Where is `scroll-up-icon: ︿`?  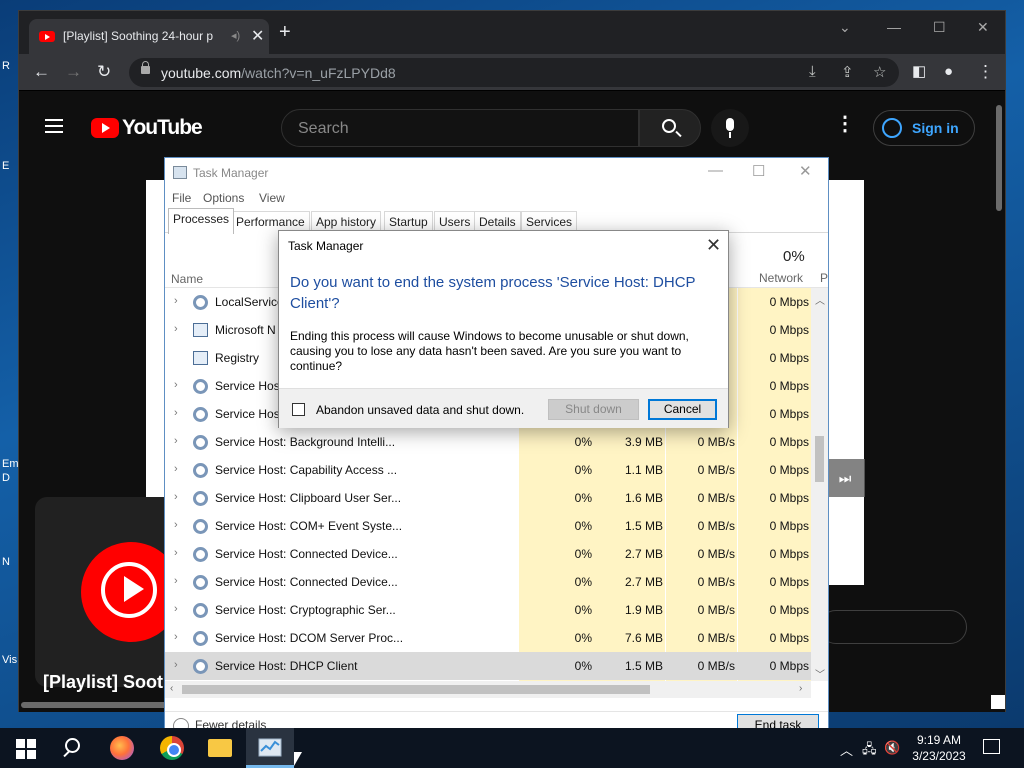
scroll-up-icon: ︿ is located at coordinates (820, 299).